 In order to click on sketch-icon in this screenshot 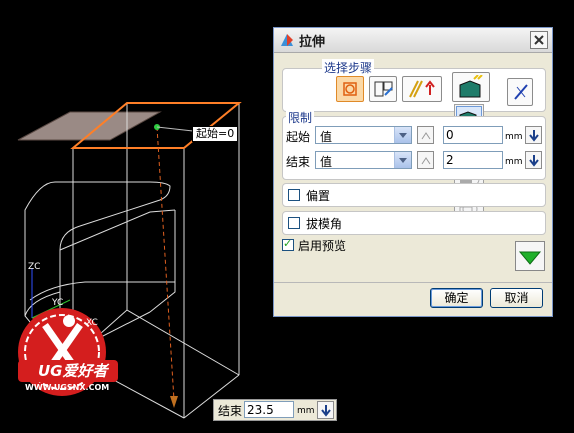, I will do `click(383, 89)`.